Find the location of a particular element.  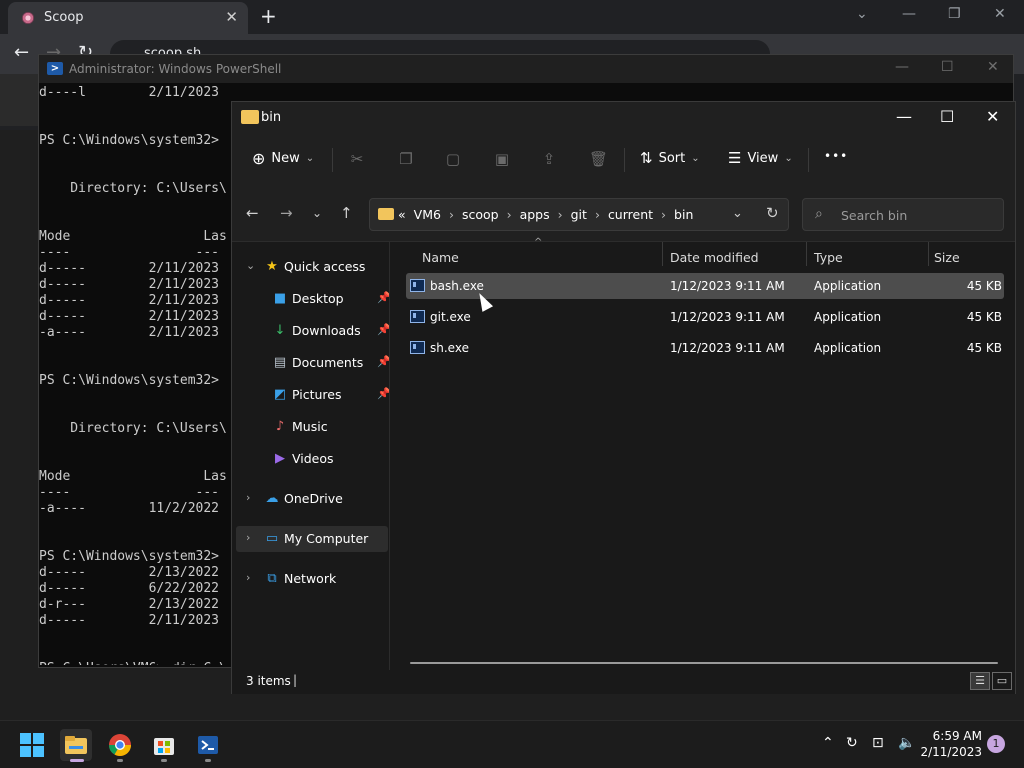

taskbar-store is located at coordinates (164, 745).